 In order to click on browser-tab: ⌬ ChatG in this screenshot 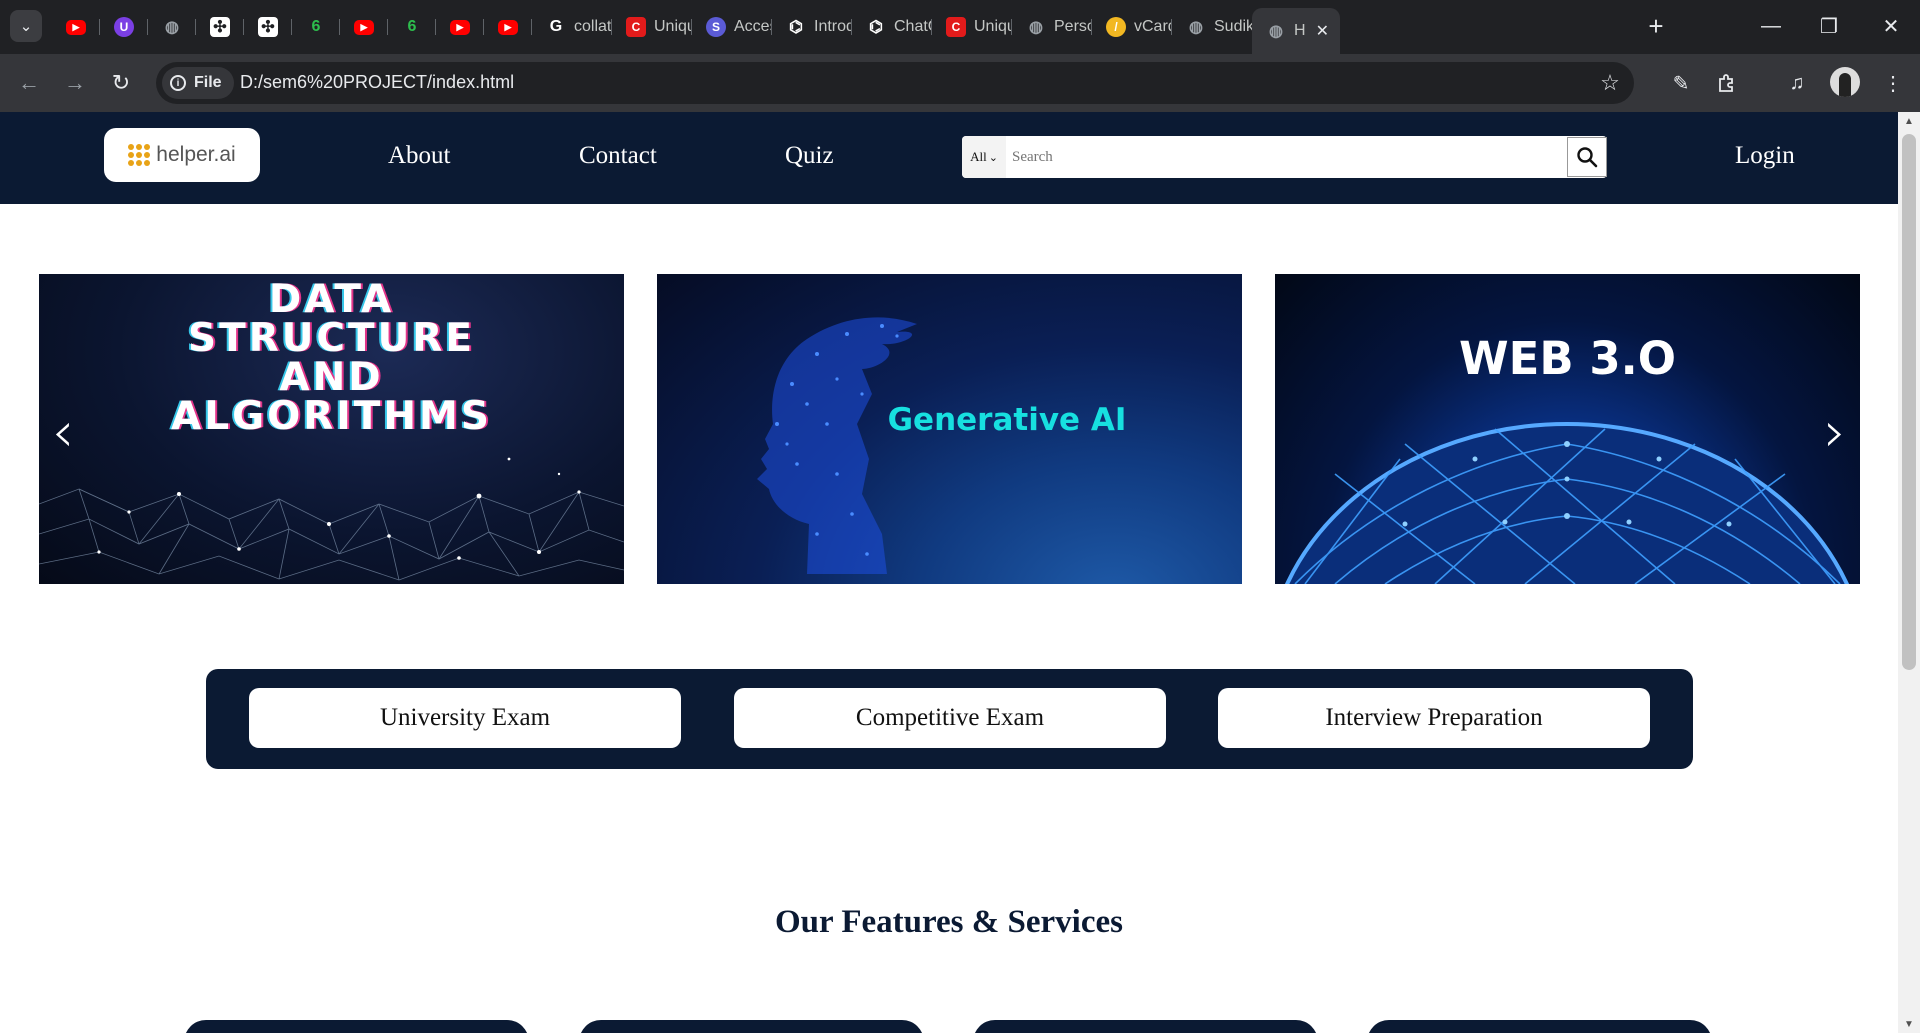, I will do `click(892, 27)`.